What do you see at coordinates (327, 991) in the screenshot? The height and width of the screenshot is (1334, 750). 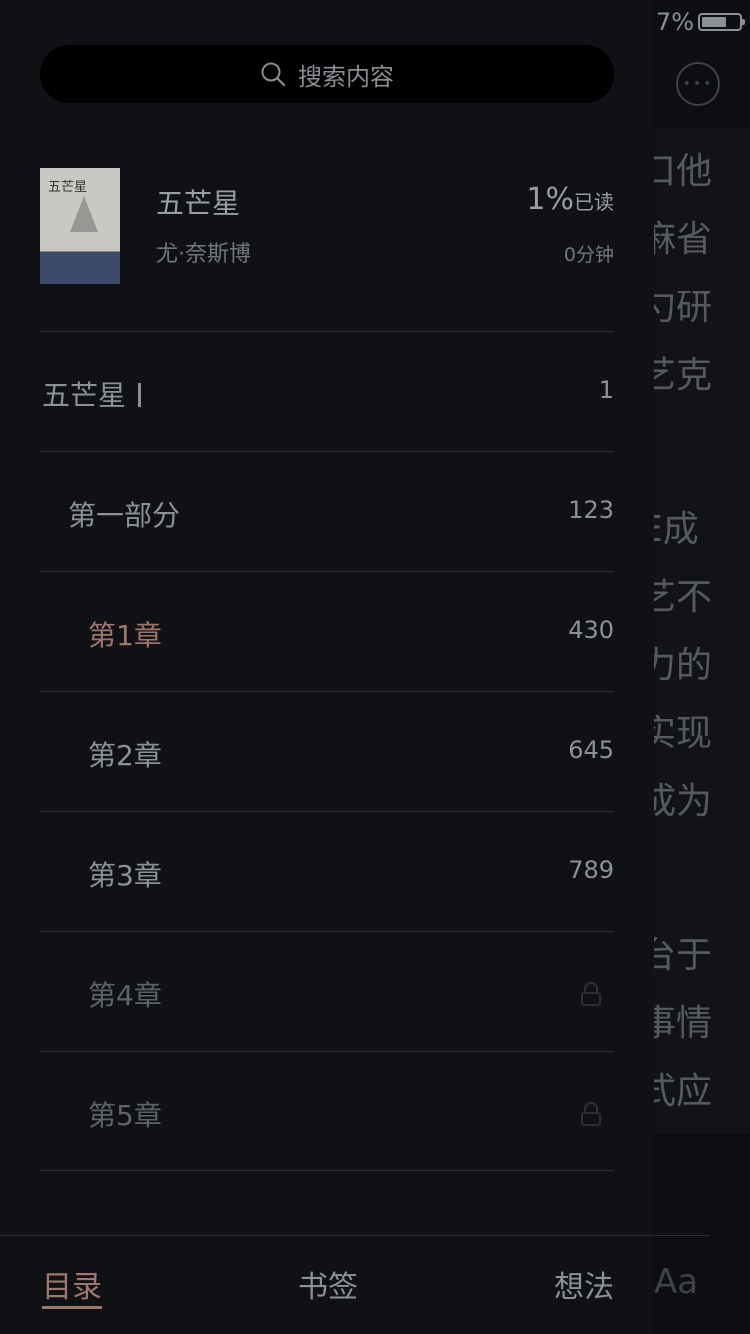 I see `toc-item-chapter-4: 第4章` at bounding box center [327, 991].